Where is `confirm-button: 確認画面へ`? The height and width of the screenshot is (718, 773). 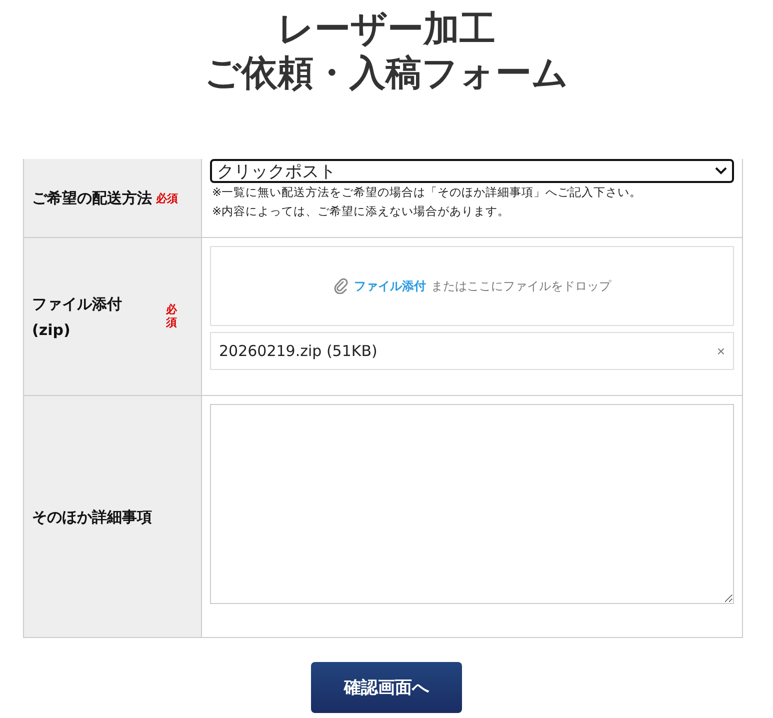
confirm-button: 確認画面へ is located at coordinates (386, 687).